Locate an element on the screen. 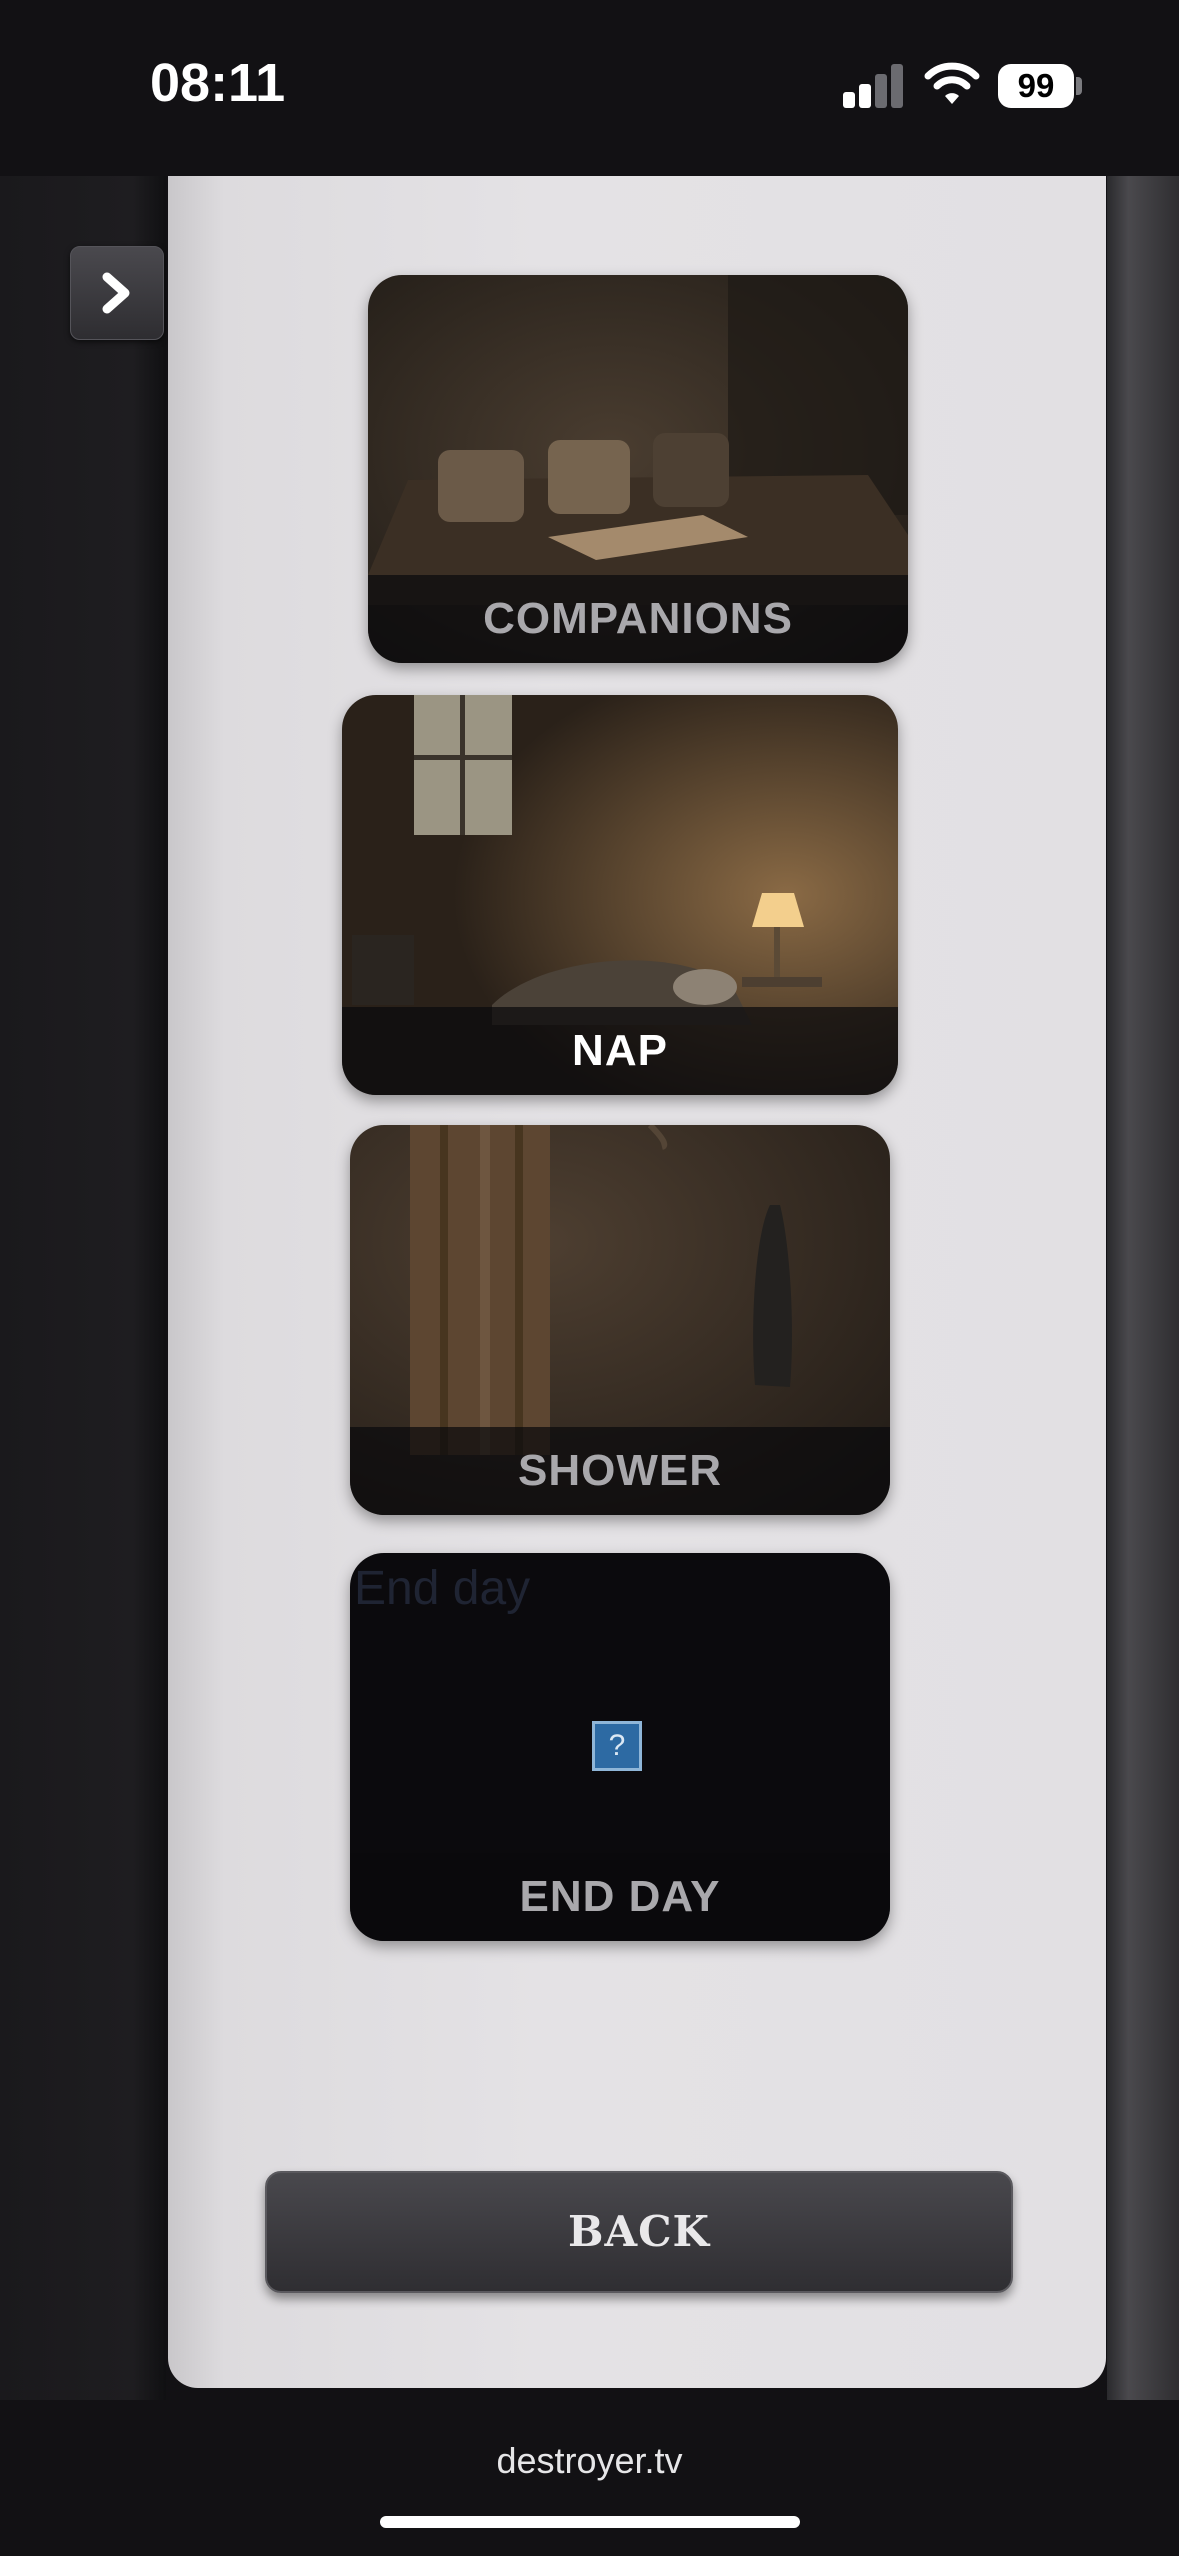  clock: 08:11 is located at coordinates (218, 83).